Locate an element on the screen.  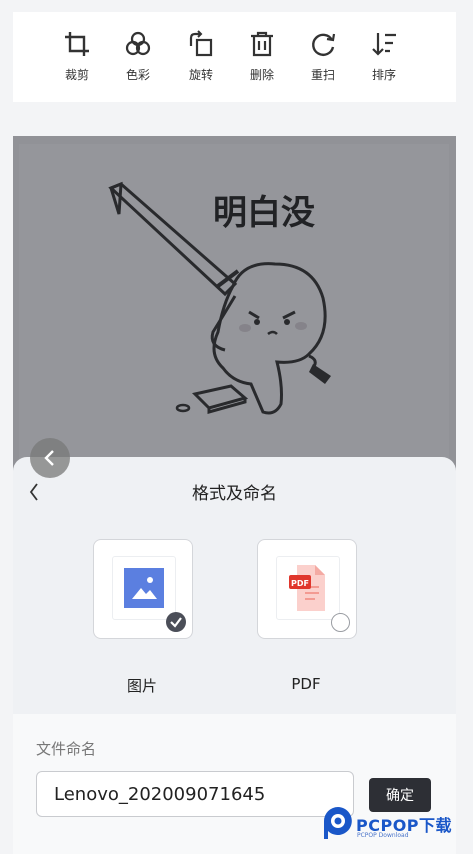
edit-toolbar: 裁剪 色彩 旋转 删除 重扫 排序 is located at coordinates (234, 57).